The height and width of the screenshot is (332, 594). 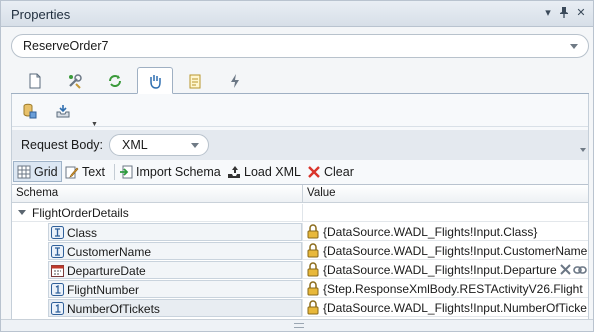 I want to click on tab-properties, so click(x=75, y=81).